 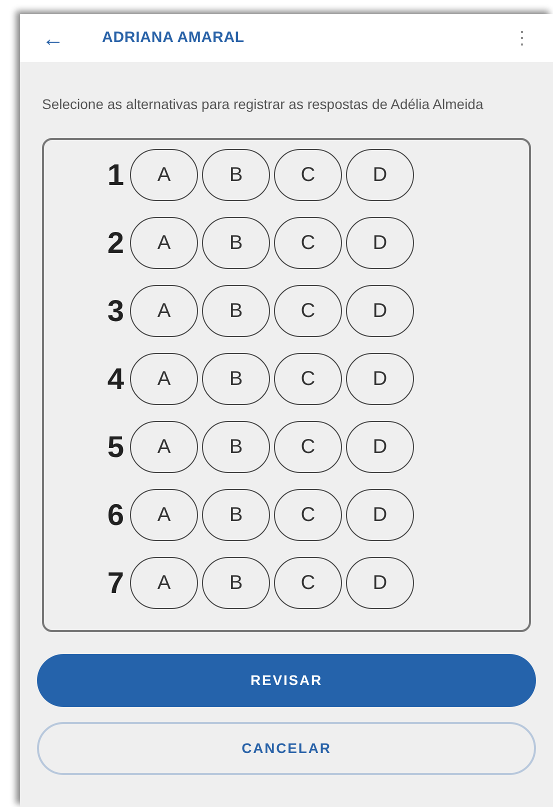 What do you see at coordinates (115, 380) in the screenshot?
I see `question-number: 4` at bounding box center [115, 380].